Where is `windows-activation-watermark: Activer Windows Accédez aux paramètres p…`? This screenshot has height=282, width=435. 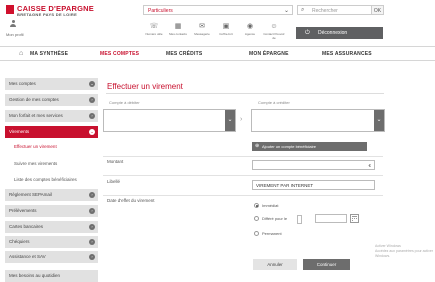 windows-activation-watermark: Activer Windows Accédez aux paramètres p… is located at coordinates (404, 251).